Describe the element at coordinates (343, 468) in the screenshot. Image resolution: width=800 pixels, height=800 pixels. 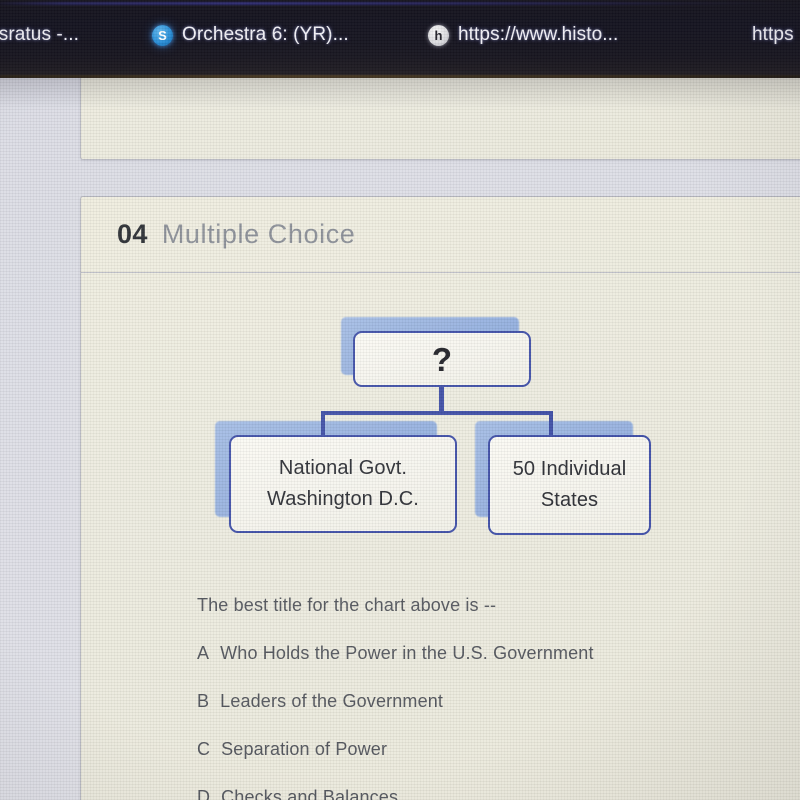
I see `left-node-line-1: National Govt.` at that location.